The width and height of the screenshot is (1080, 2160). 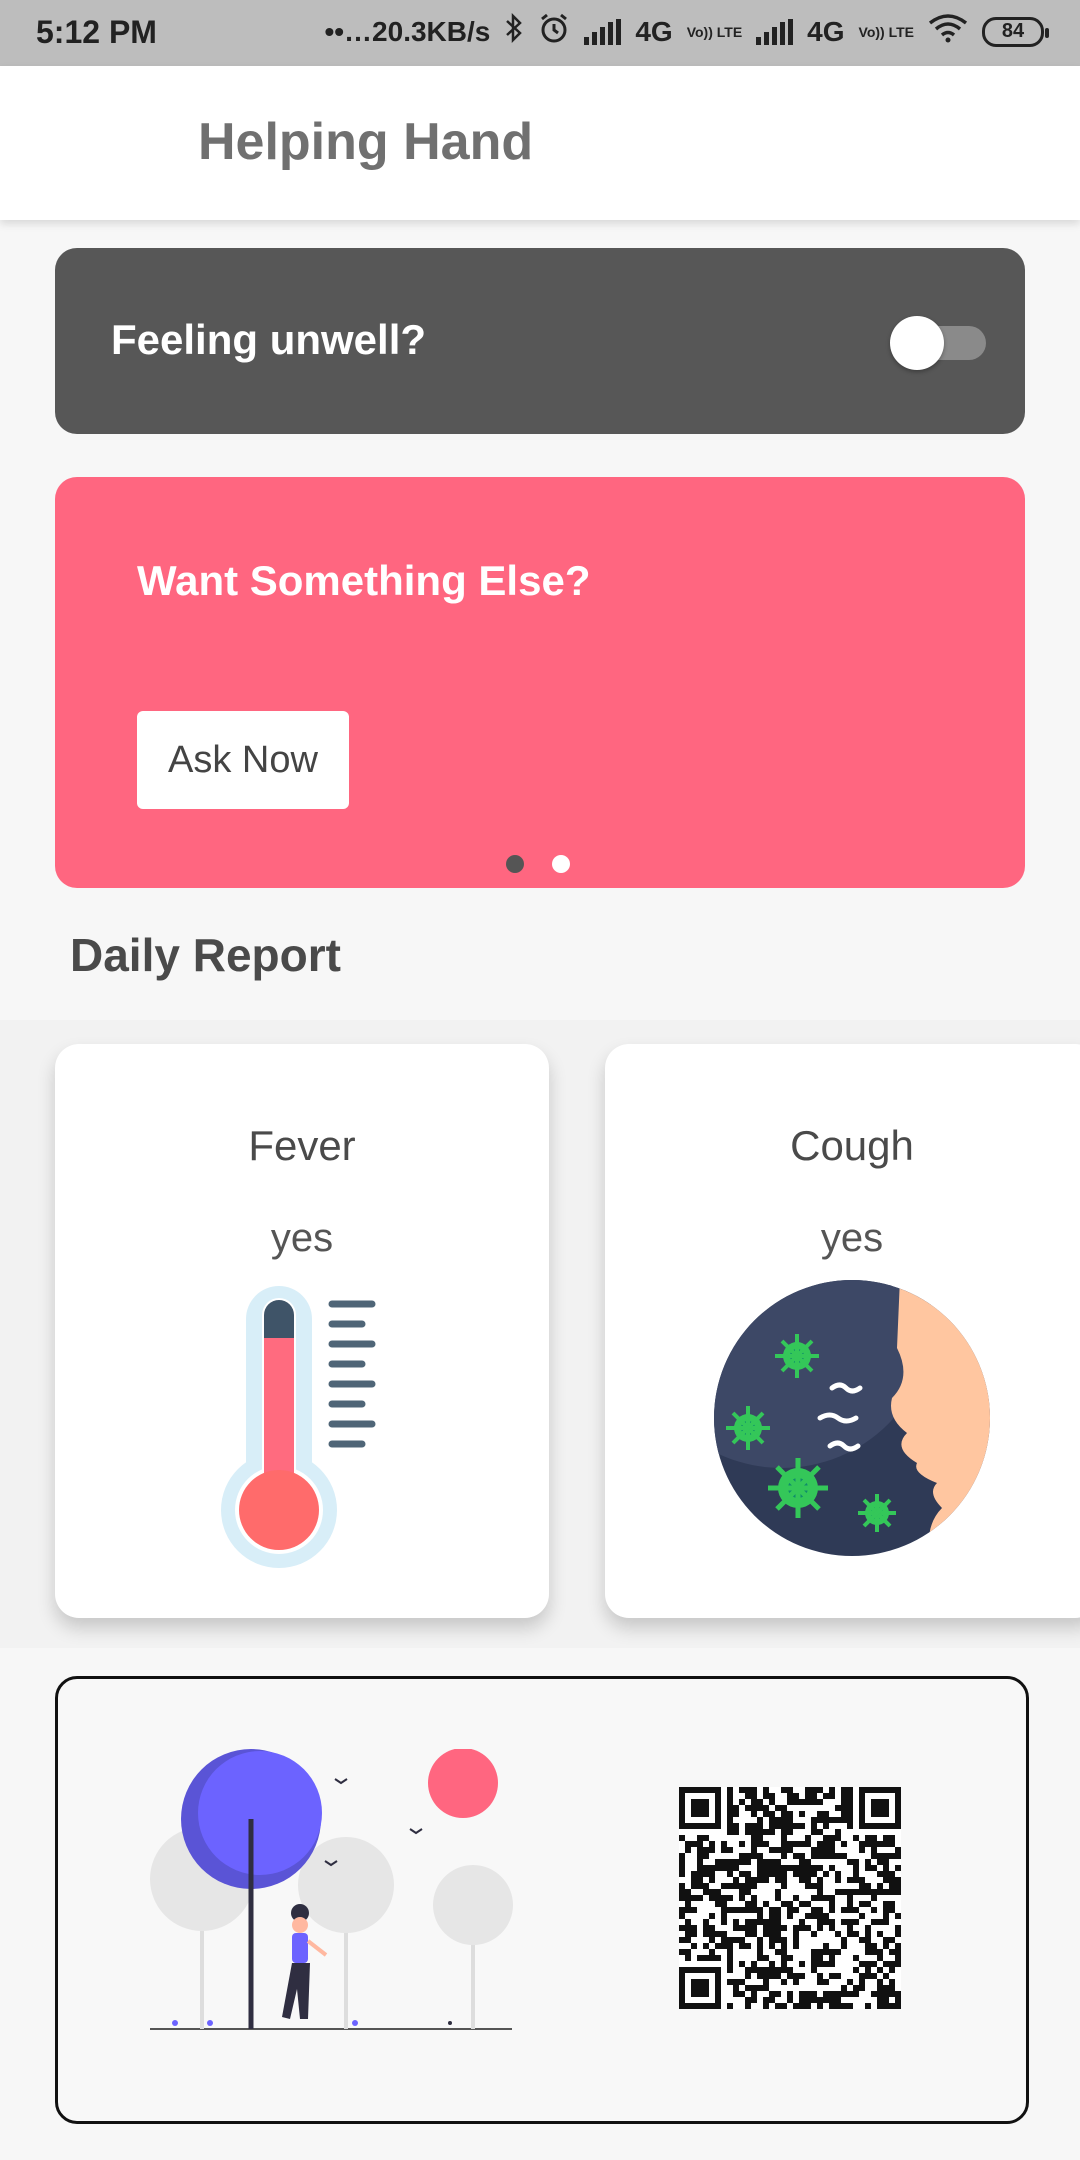 I want to click on card-title: Cough, so click(x=852, y=1145).